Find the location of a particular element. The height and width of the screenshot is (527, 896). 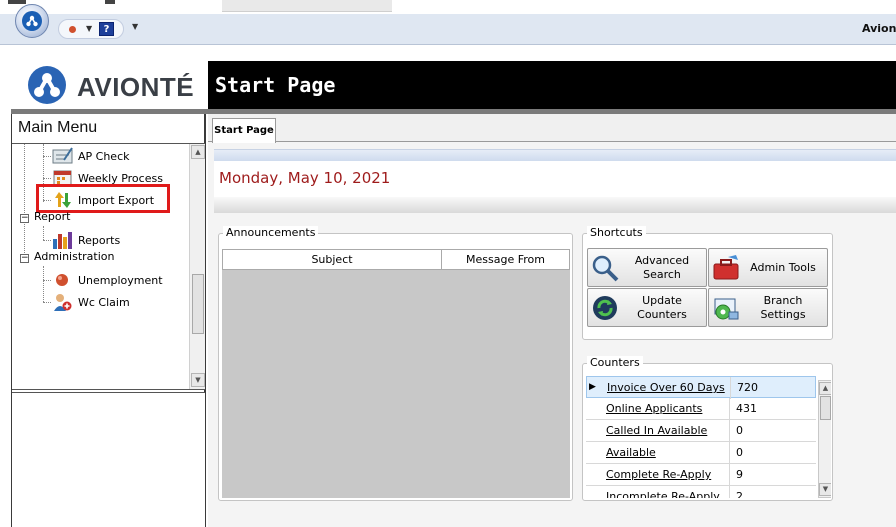

menu-item-reports: Reports is located at coordinates (86, 240).